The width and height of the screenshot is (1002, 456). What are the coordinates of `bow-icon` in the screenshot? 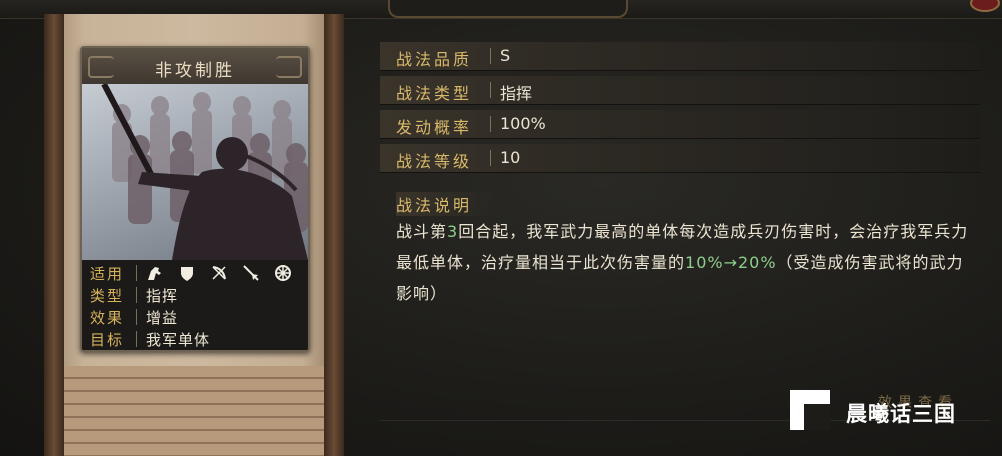 It's located at (219, 273).